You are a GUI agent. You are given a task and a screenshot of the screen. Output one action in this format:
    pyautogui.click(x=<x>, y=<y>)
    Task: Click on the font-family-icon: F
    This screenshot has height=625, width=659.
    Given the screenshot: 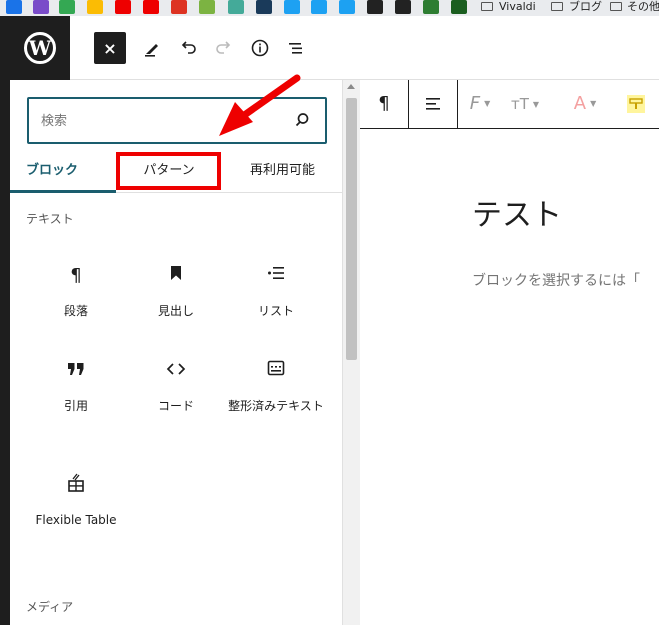 What is the action you would take?
    pyautogui.click(x=475, y=103)
    